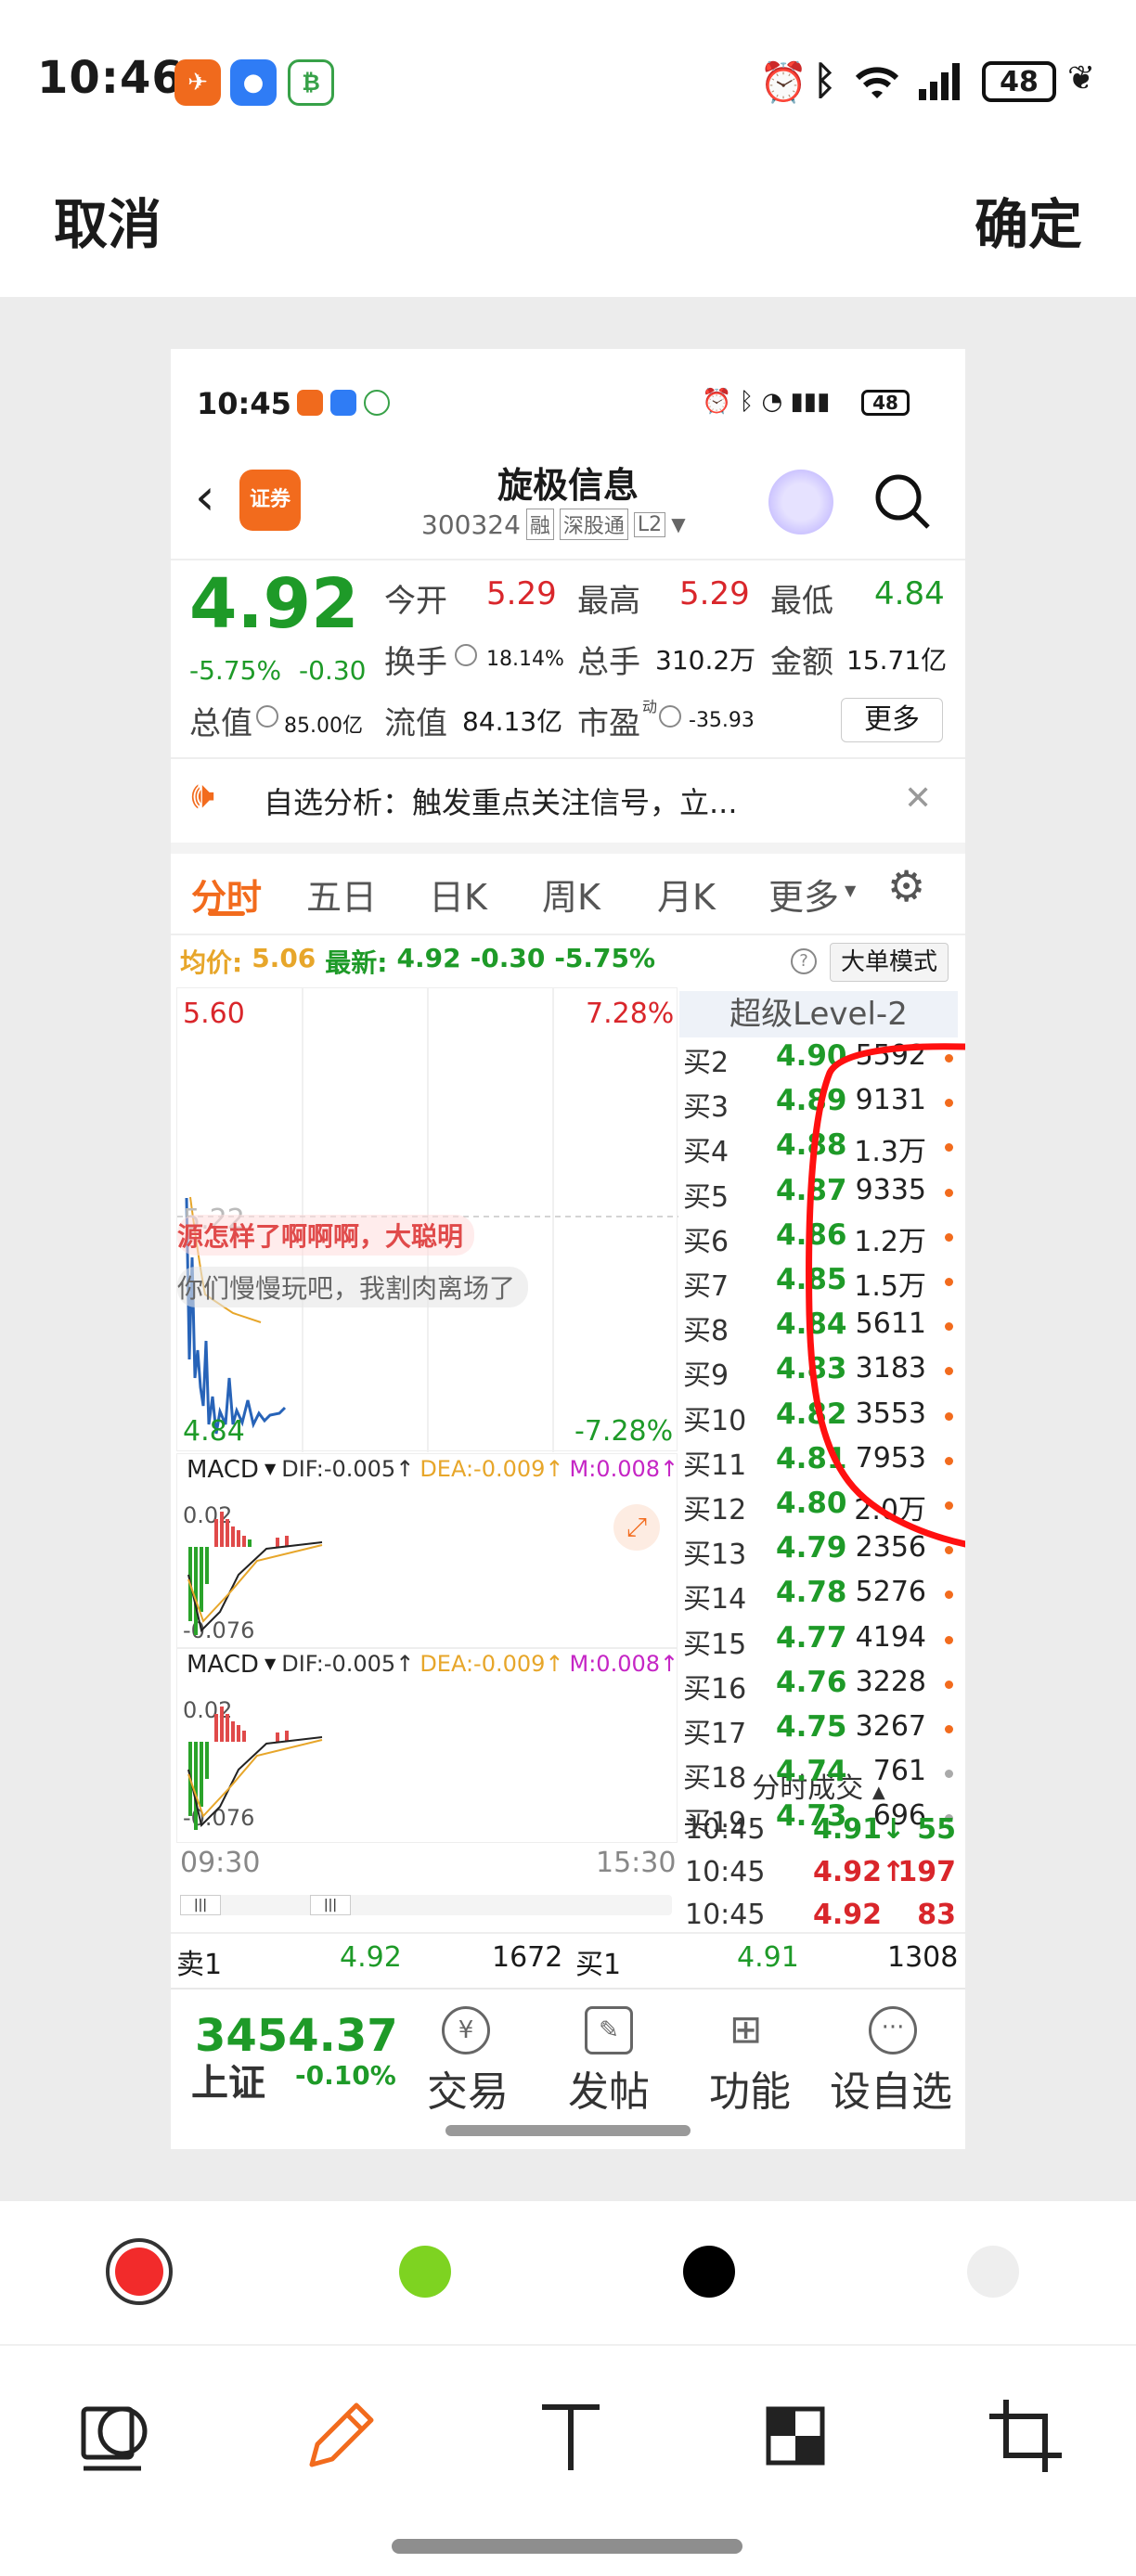 The width and height of the screenshot is (1136, 2576). Describe the element at coordinates (340, 2436) in the screenshot. I see `pencil-tool-icon` at that location.